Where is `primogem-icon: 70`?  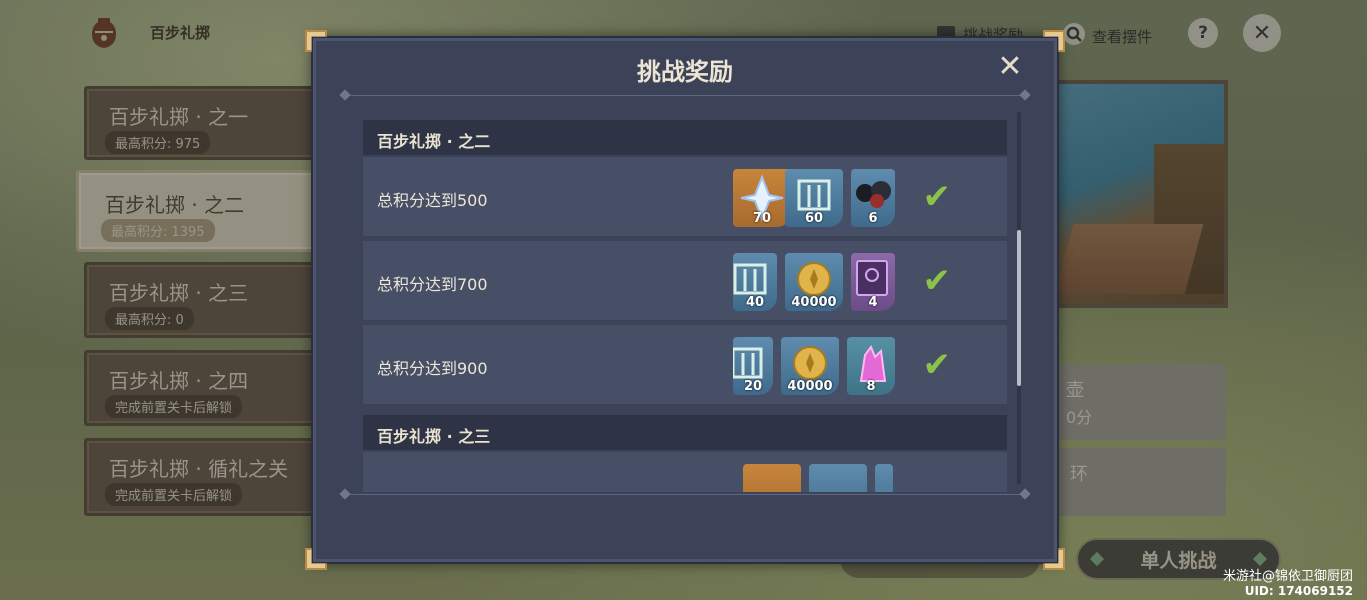
primogem-icon: 70 is located at coordinates (762, 198).